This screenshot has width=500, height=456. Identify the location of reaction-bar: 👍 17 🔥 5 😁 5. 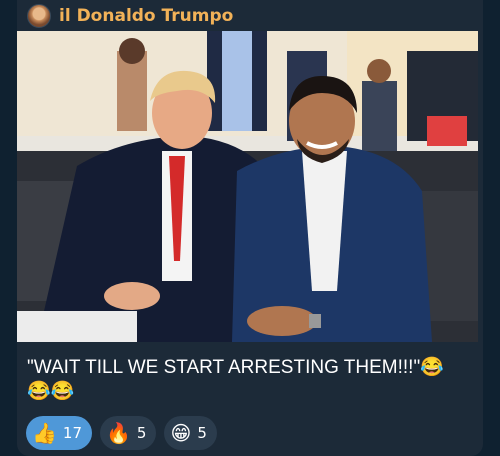
(121, 433).